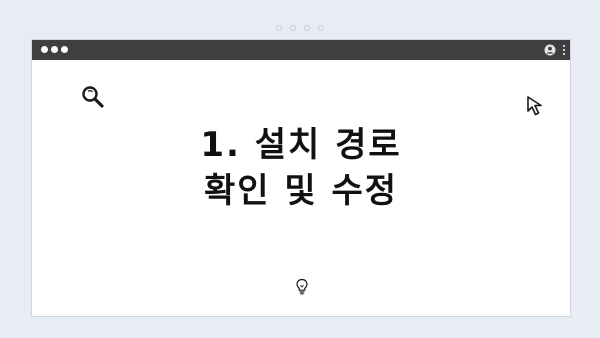 This screenshot has width=600, height=338. Describe the element at coordinates (302, 286) in the screenshot. I see `lightbulb-icon` at that location.